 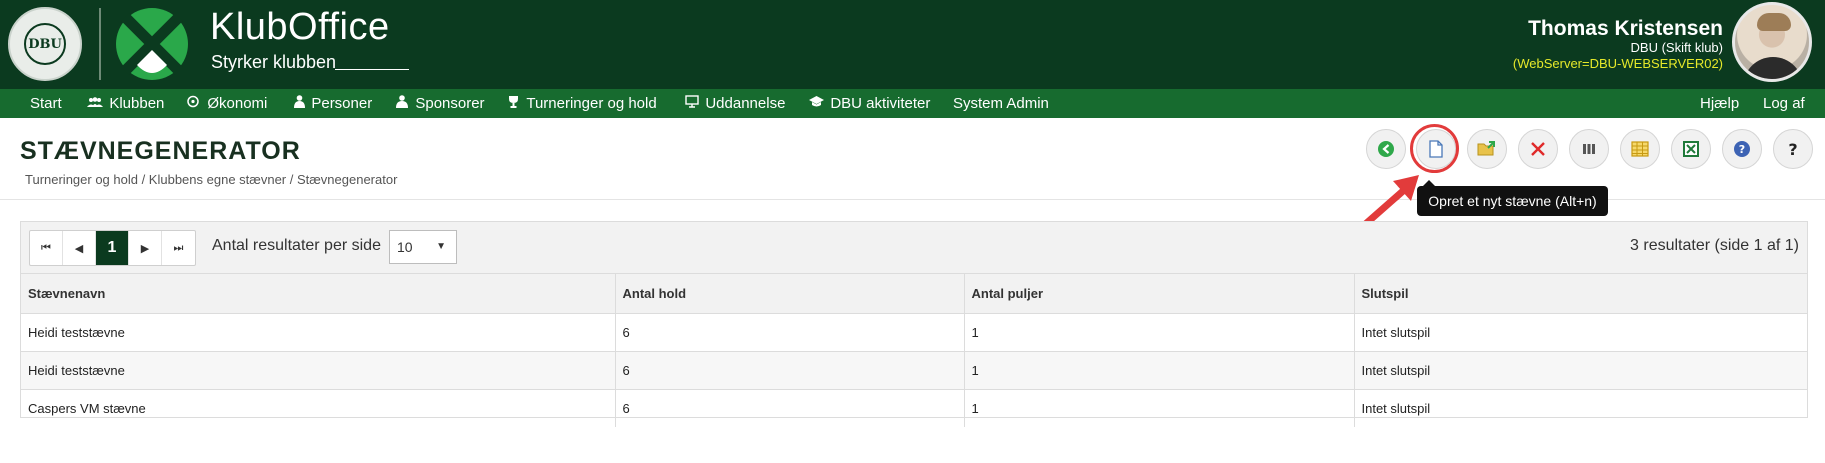 What do you see at coordinates (745, 103) in the screenshot?
I see `nav-item-label: Uddannelse` at bounding box center [745, 103].